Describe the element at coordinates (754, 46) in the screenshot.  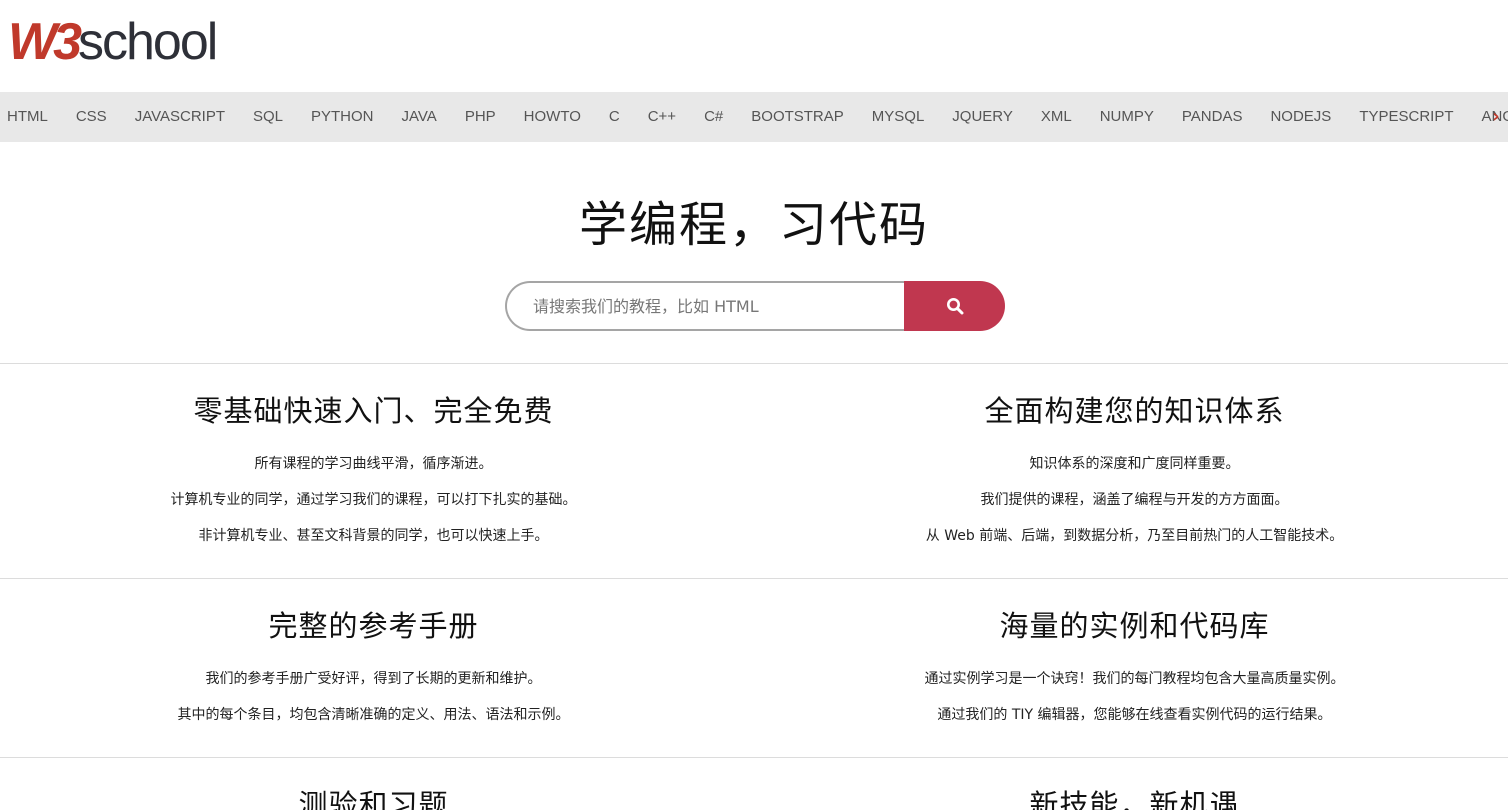
I see `header: W3school` at that location.